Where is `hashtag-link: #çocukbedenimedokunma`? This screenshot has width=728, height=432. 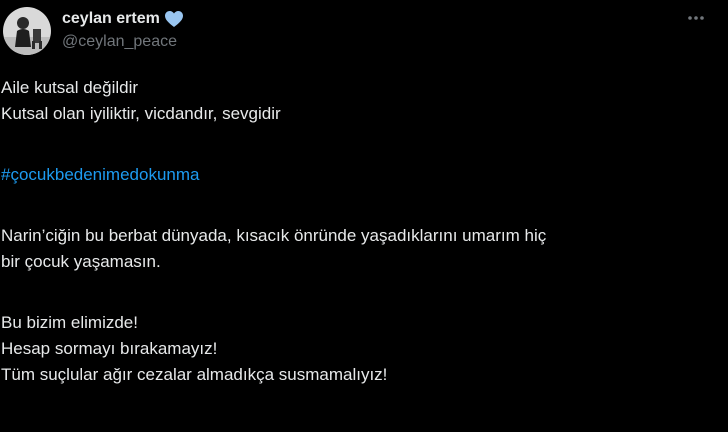 hashtag-link: #çocukbedenimedokunma is located at coordinates (361, 175).